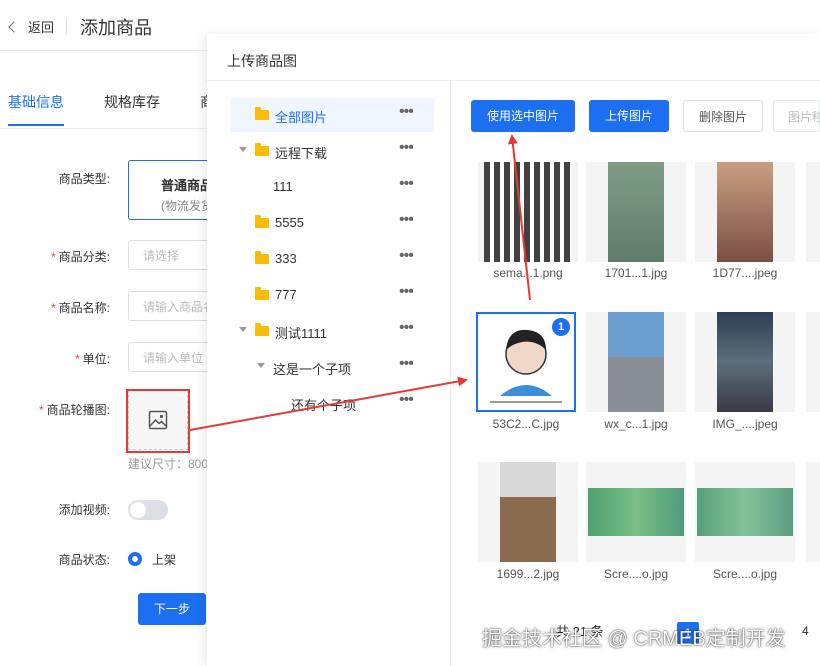  Describe the element at coordinates (14, 27) in the screenshot. I see `chevron-left-icon` at that location.